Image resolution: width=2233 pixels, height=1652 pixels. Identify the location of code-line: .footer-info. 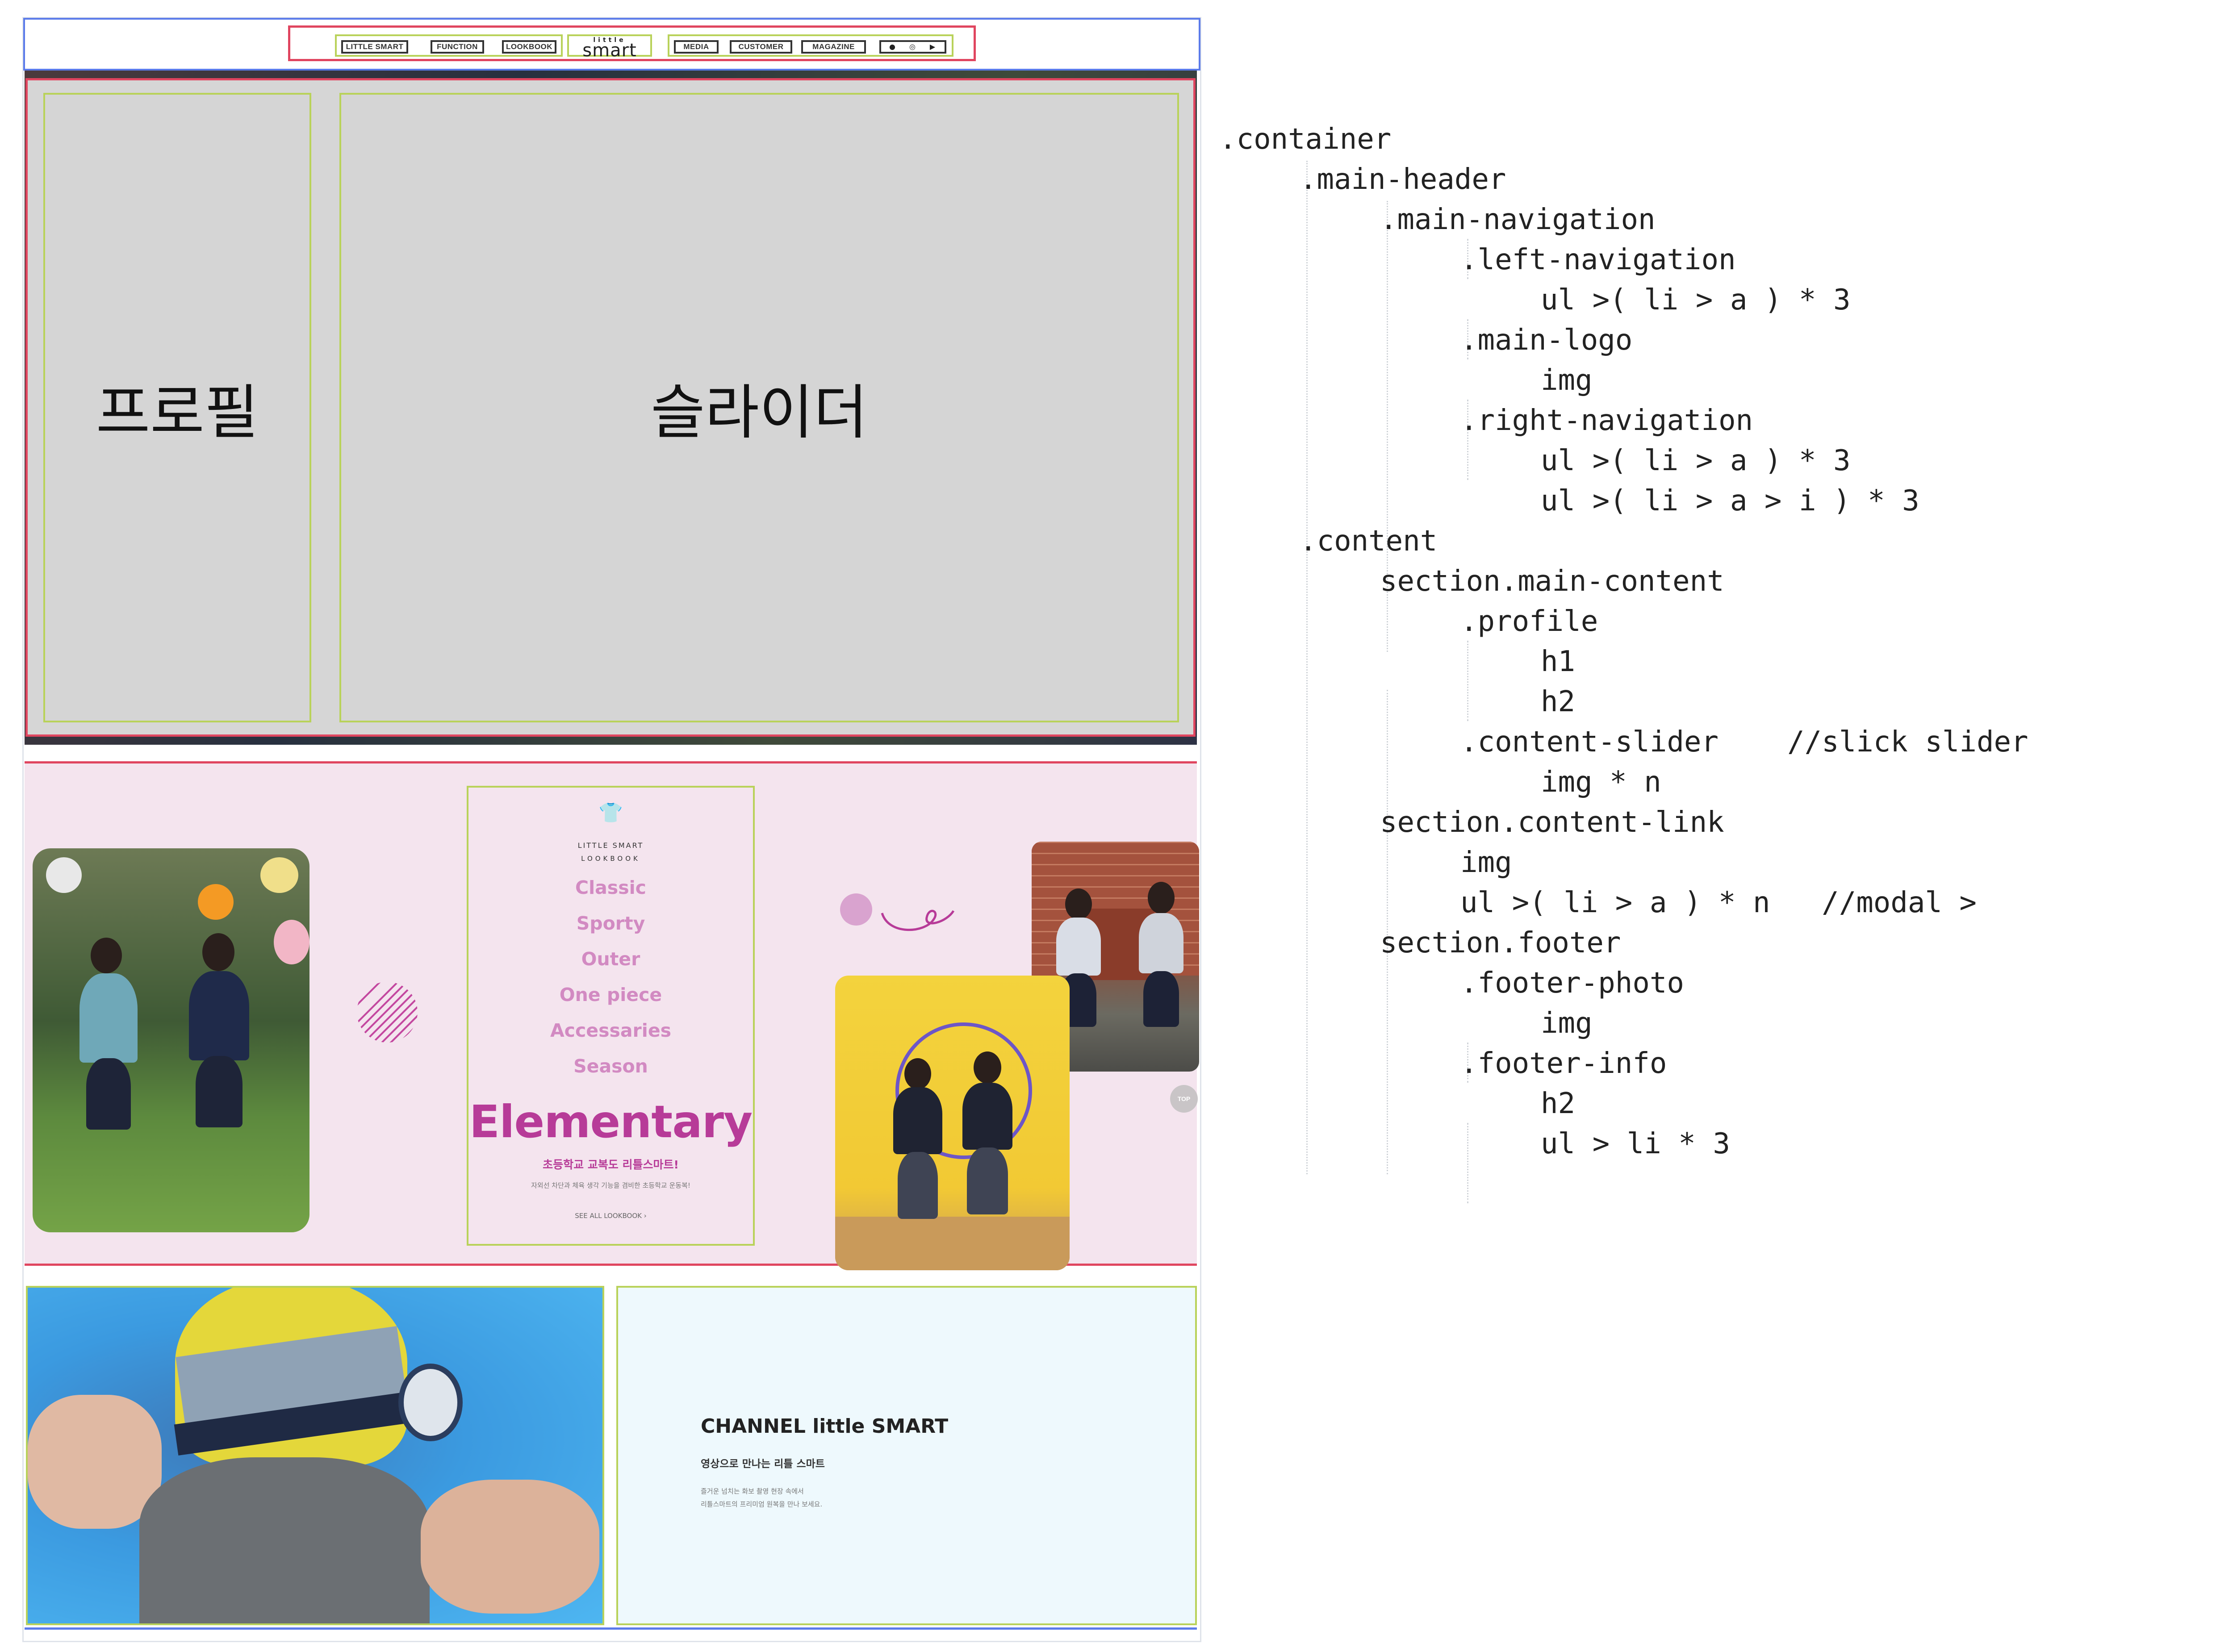
(1563, 1063).